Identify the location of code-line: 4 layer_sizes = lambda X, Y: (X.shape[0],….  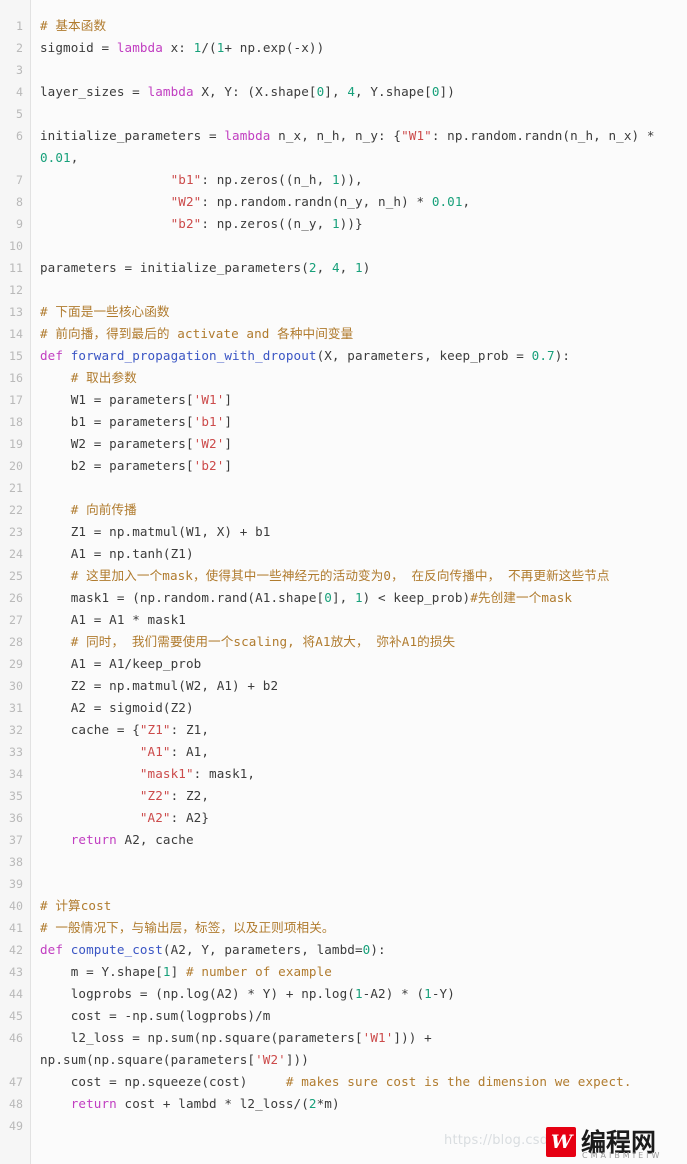
(343, 92).